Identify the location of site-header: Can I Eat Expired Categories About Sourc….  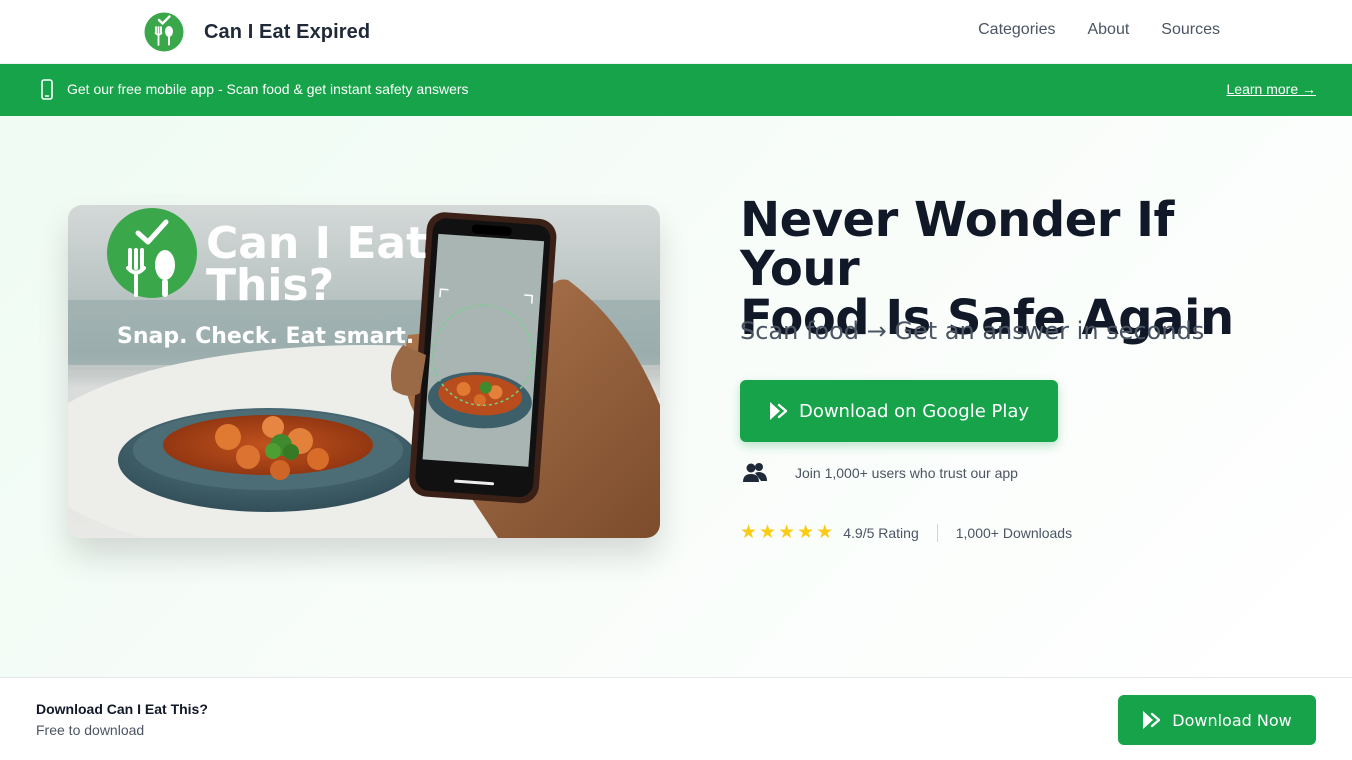
(676, 32).